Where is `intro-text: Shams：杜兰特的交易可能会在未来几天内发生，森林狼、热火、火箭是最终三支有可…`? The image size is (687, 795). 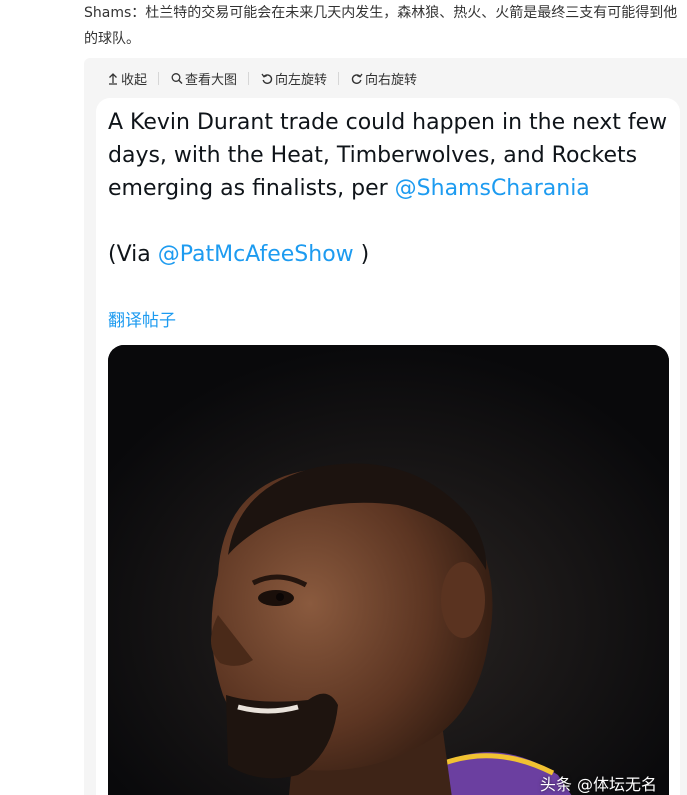
intro-text: Shams：杜兰特的交易可能会在未来几天内发生，森林狼、热火、火箭是最终三支有可… is located at coordinates (381, 26).